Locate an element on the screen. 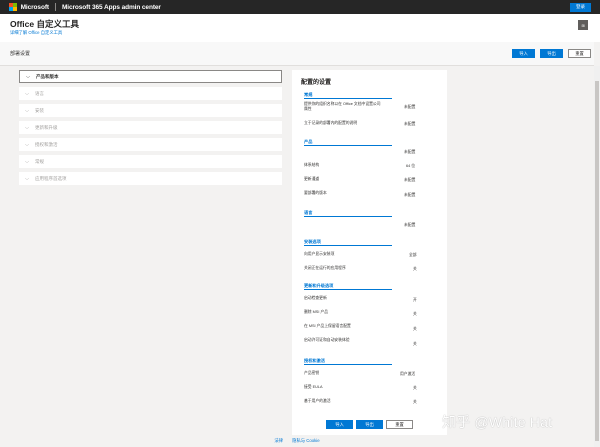 The width and height of the screenshot is (600, 447). step-label: 授权和激活 is located at coordinates (46, 144).